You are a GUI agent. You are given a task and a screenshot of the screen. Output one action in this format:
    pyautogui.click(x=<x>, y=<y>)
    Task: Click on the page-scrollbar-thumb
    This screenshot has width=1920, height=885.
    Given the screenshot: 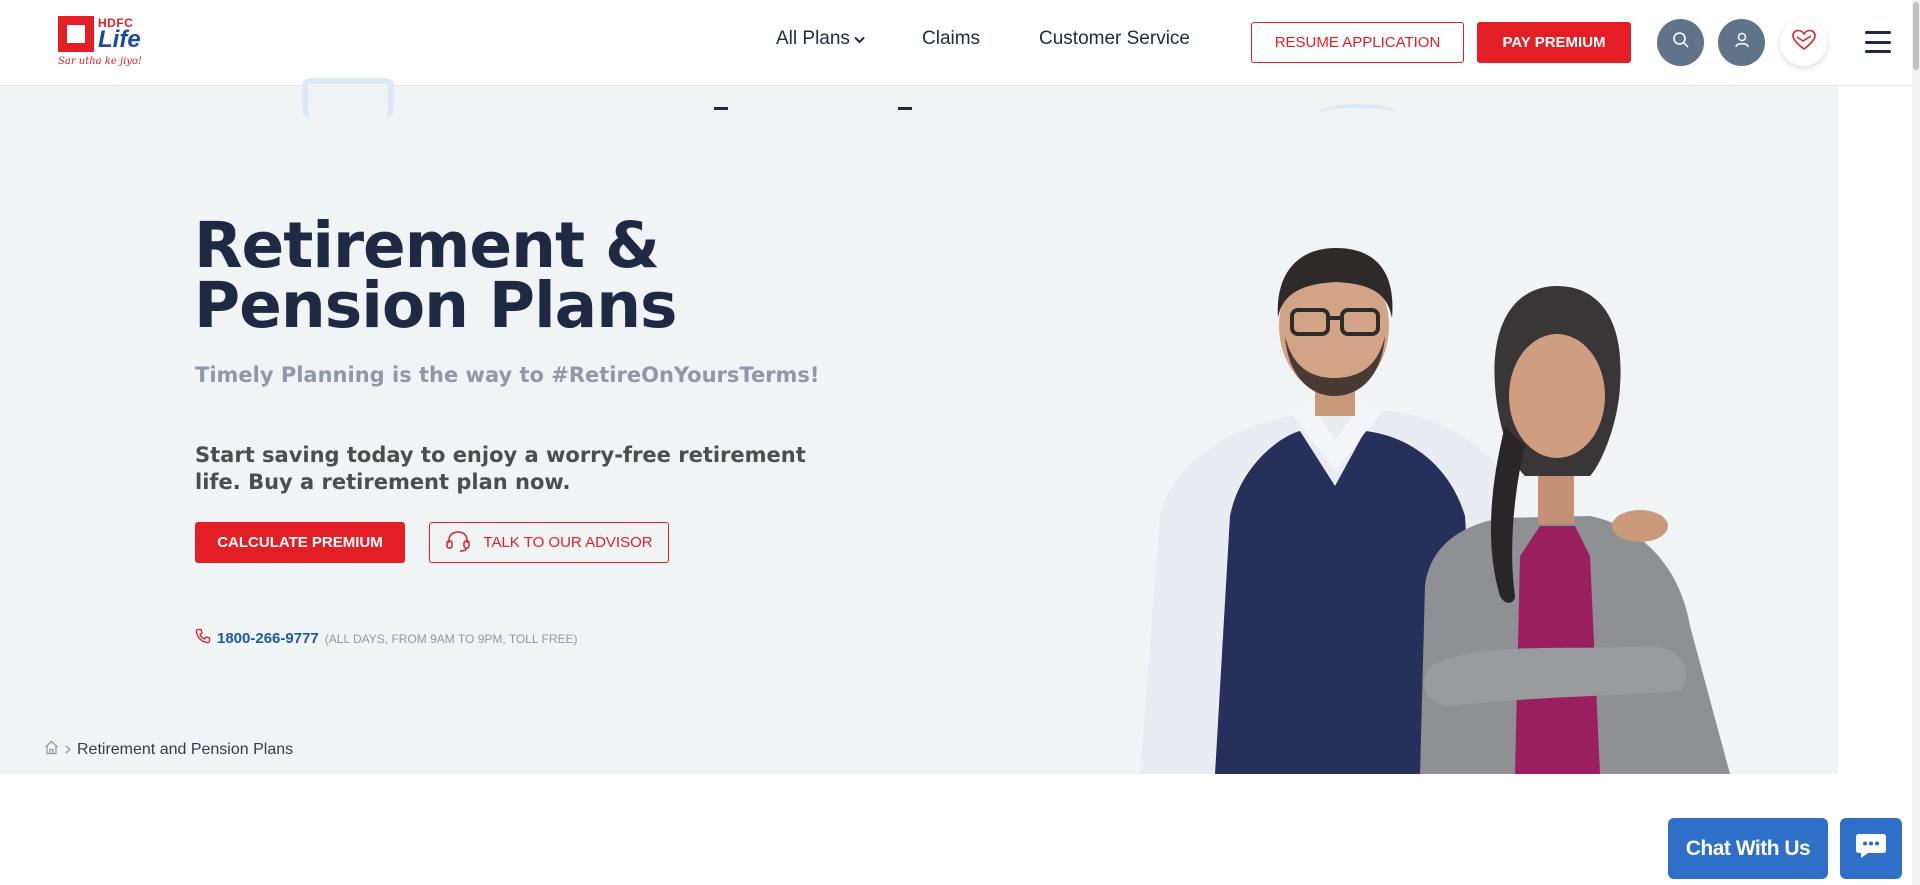 What is the action you would take?
    pyautogui.click(x=1916, y=36)
    